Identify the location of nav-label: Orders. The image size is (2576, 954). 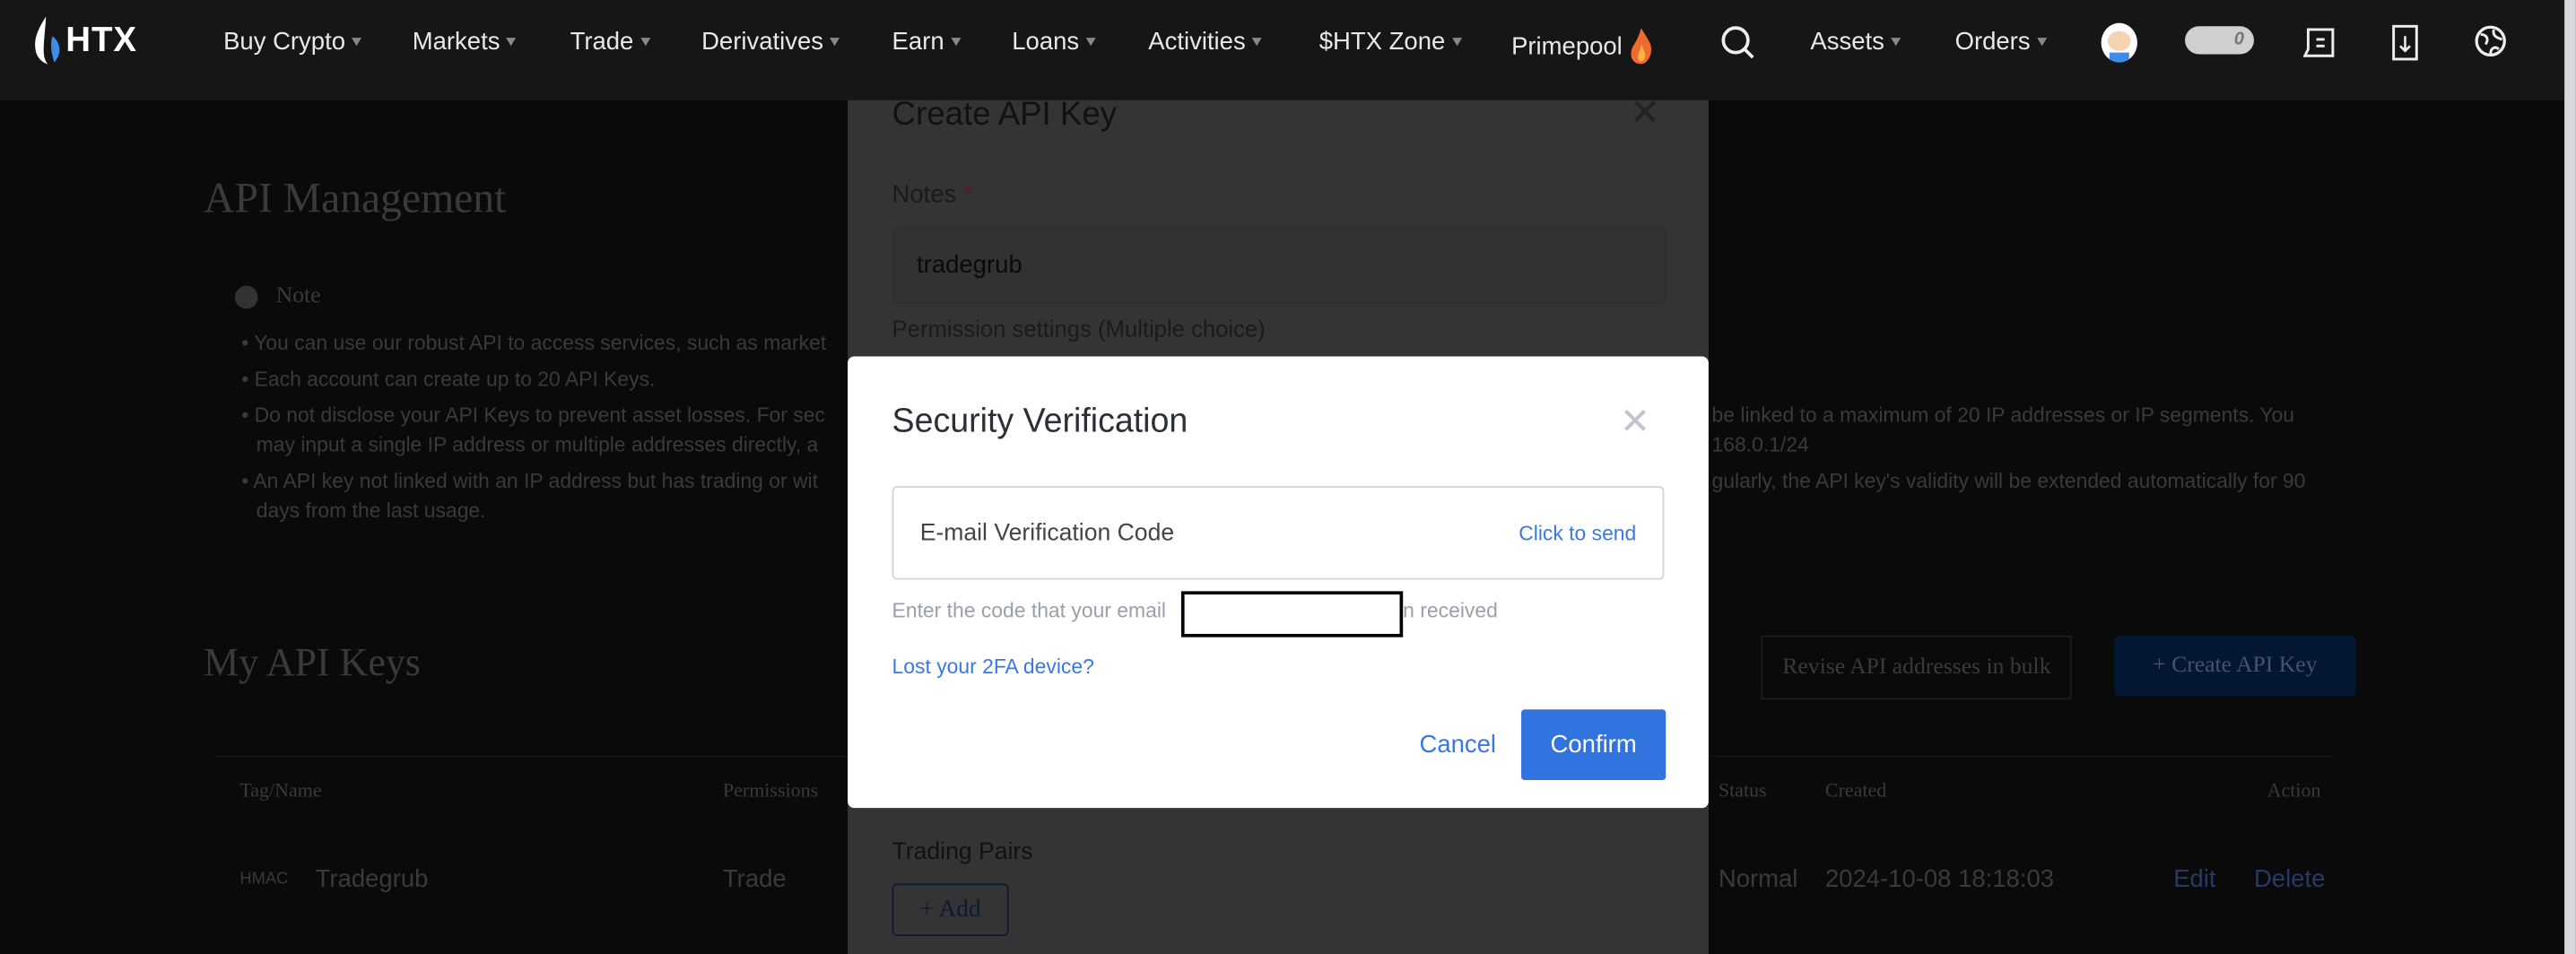
(1992, 42).